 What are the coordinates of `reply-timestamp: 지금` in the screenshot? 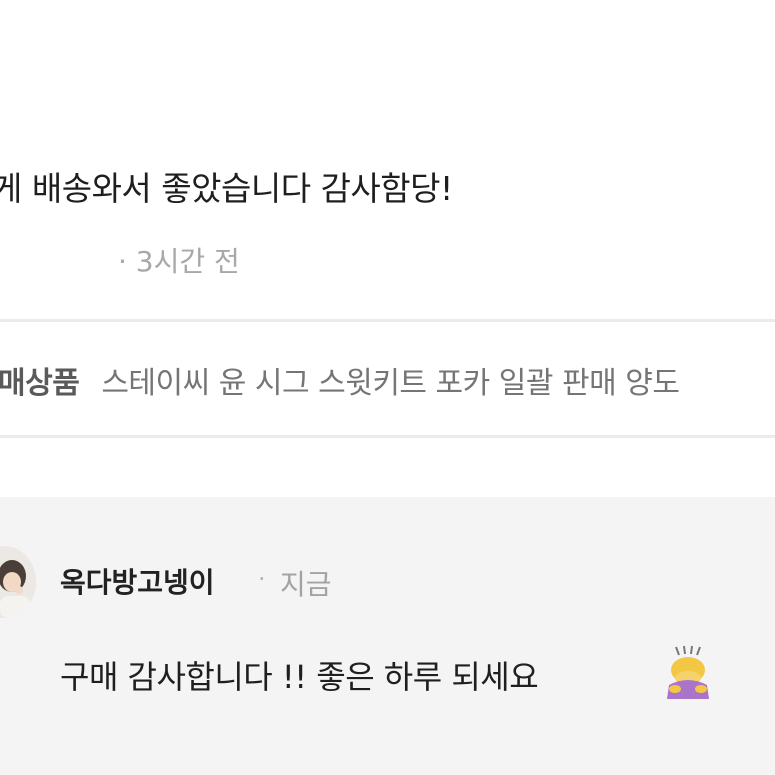 It's located at (306, 584).